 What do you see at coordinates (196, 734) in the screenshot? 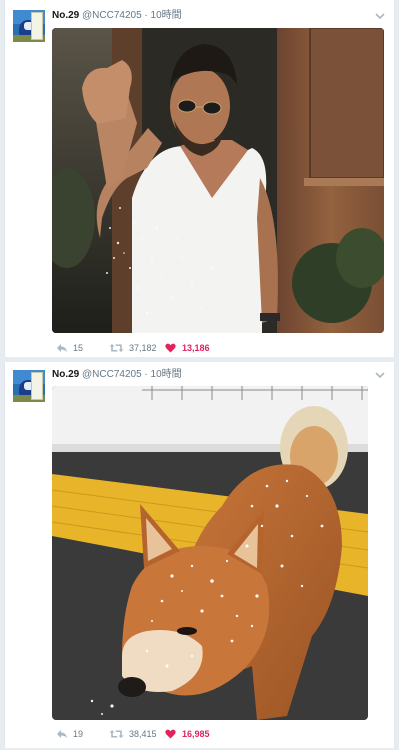
I see `like-count: 16,985` at bounding box center [196, 734].